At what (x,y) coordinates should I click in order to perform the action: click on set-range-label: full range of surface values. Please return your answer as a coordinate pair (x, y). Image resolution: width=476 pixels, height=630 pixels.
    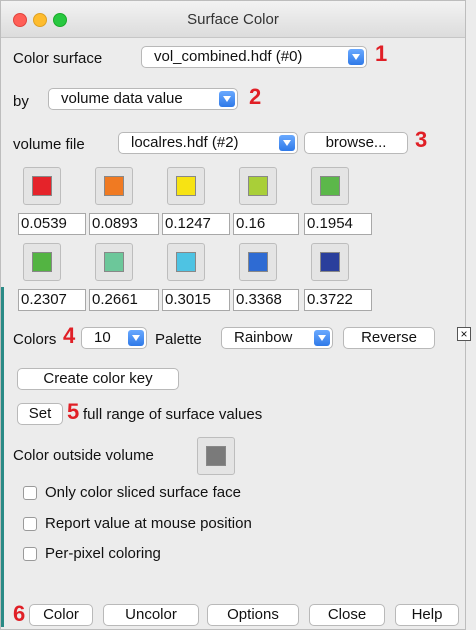
    Looking at the image, I should click on (173, 414).